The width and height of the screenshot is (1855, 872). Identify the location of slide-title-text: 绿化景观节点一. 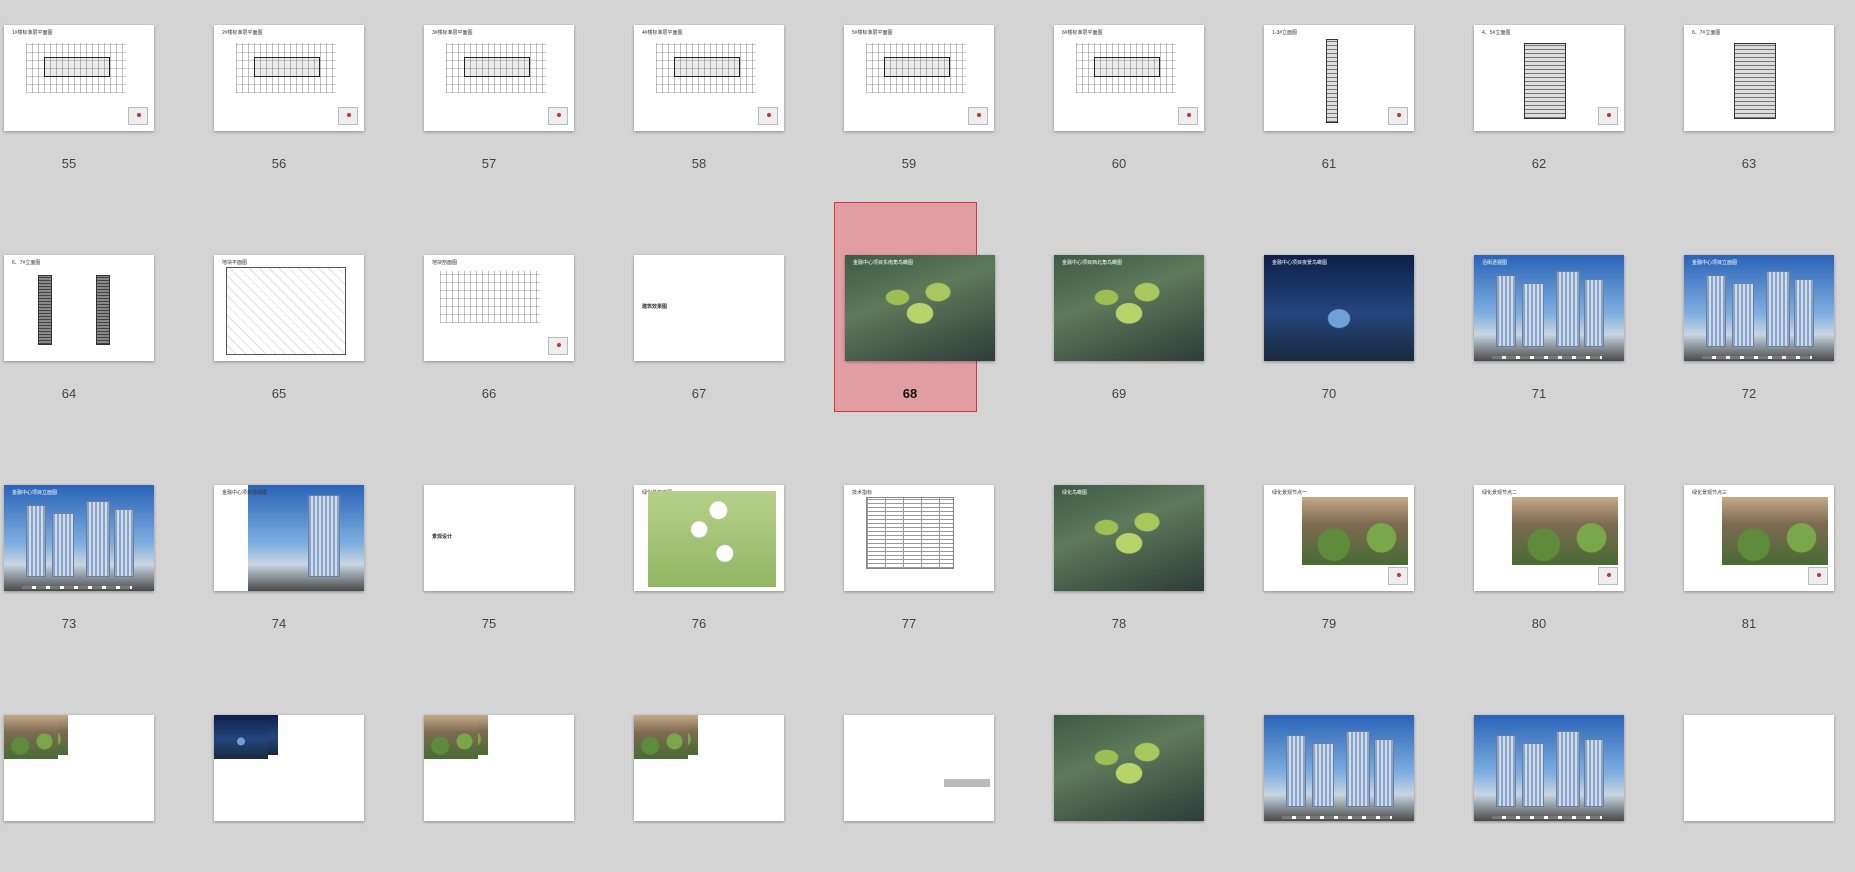
(1290, 493).